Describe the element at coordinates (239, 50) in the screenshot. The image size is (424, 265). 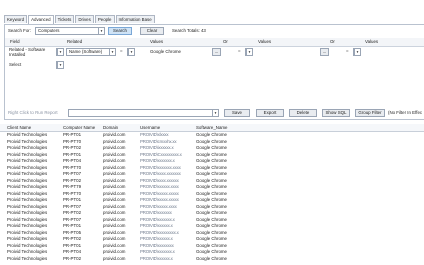
I see `operator-2: =` at that location.